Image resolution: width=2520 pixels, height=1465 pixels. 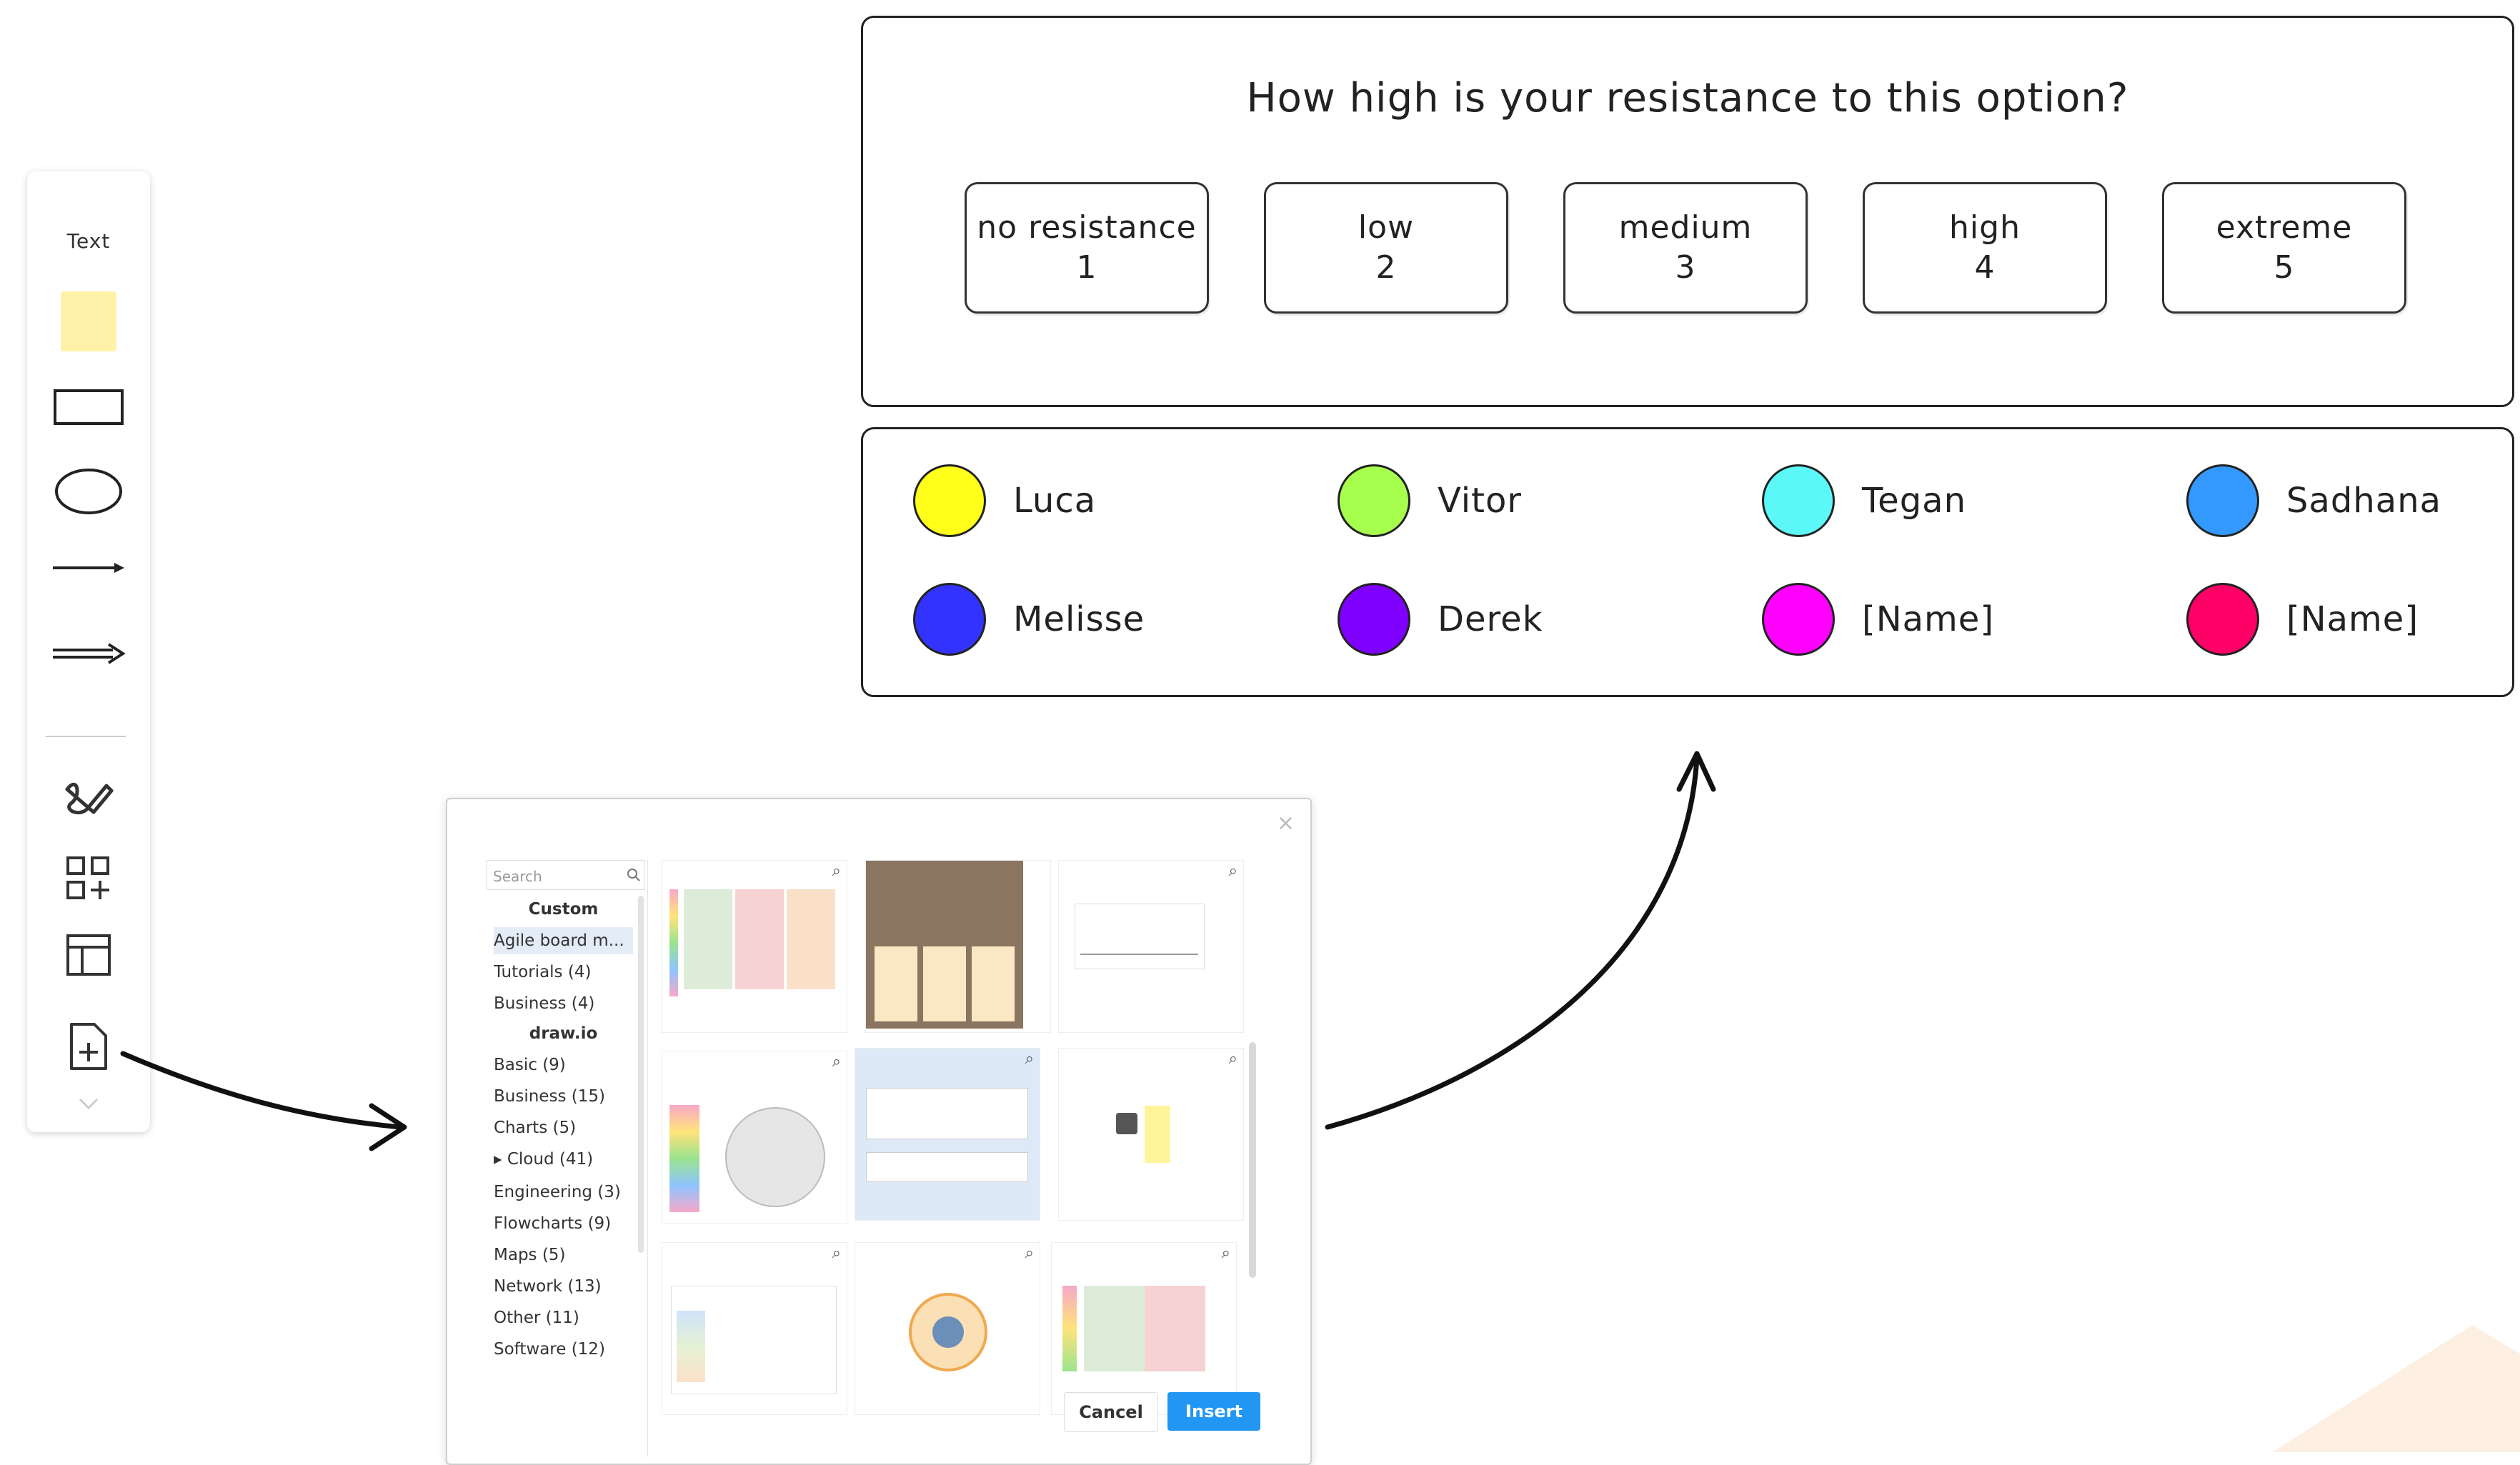 What do you see at coordinates (1512, 942) in the screenshot?
I see `dialog-to-board-arrow` at bounding box center [1512, 942].